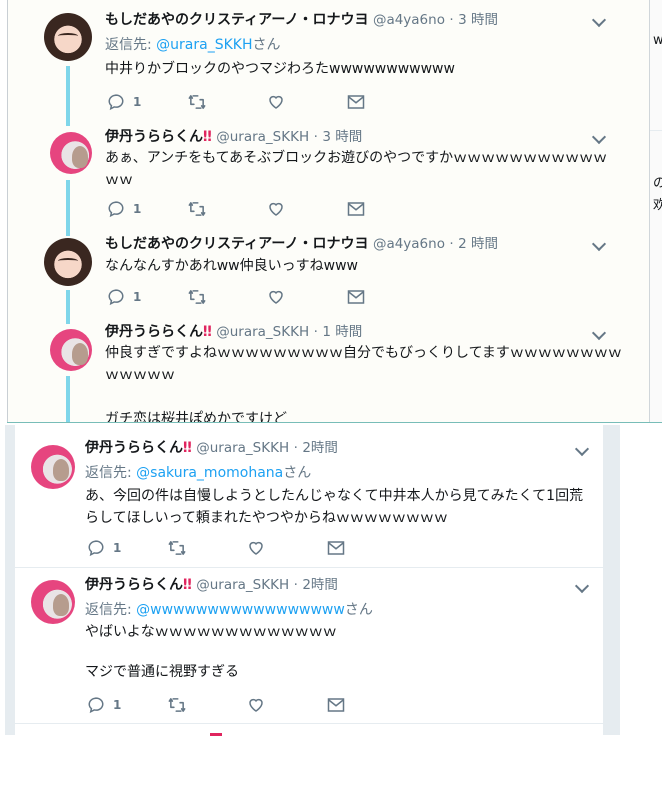 The width and height of the screenshot is (662, 800). I want to click on honorific: さん, so click(297, 473).